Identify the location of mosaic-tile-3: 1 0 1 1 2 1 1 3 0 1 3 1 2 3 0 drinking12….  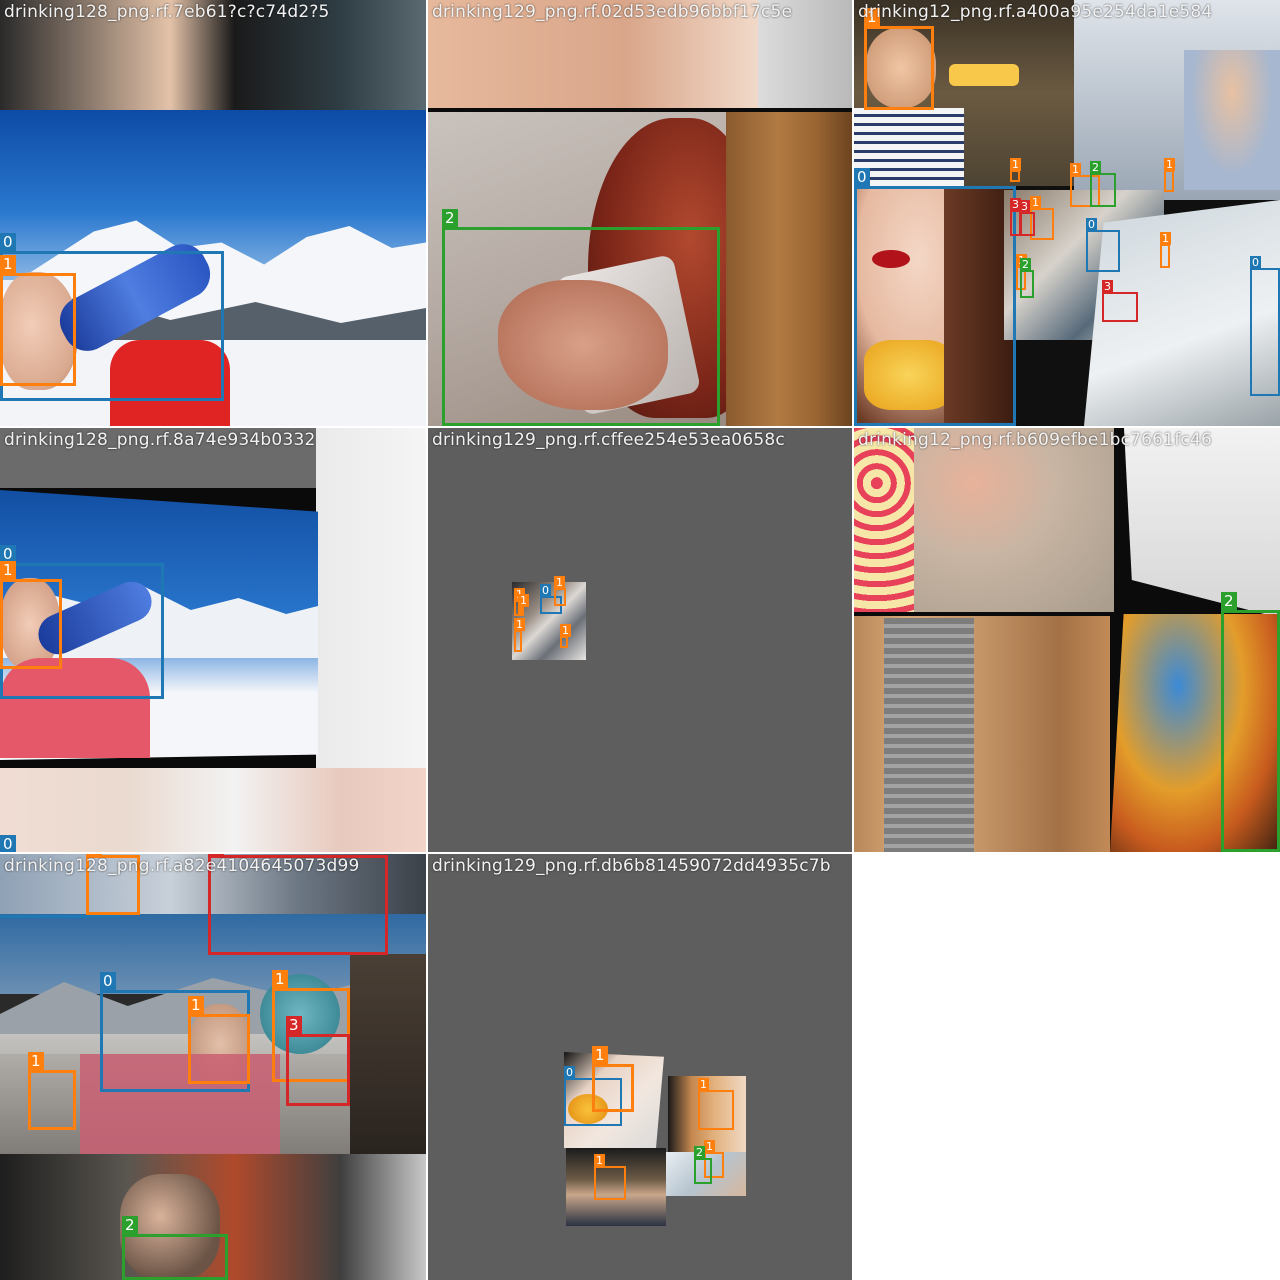
(1067, 213).